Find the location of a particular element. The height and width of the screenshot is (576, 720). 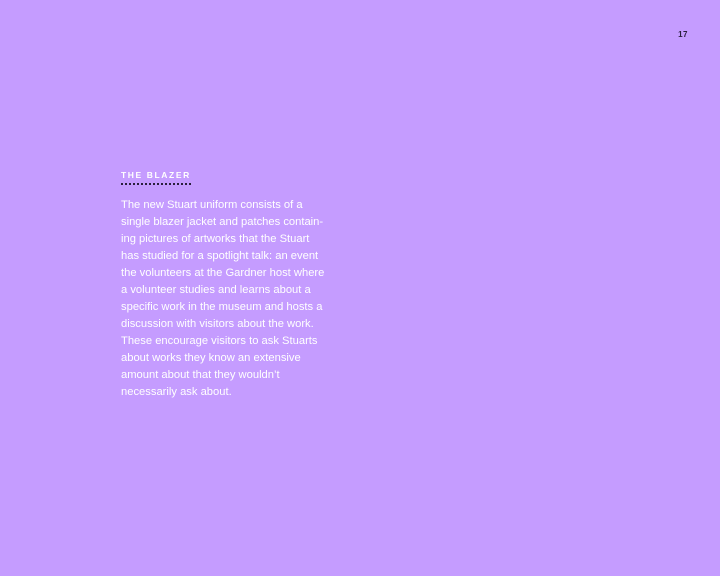

body-line: These encourage visitors to ask Stuarts is located at coordinates (219, 341).